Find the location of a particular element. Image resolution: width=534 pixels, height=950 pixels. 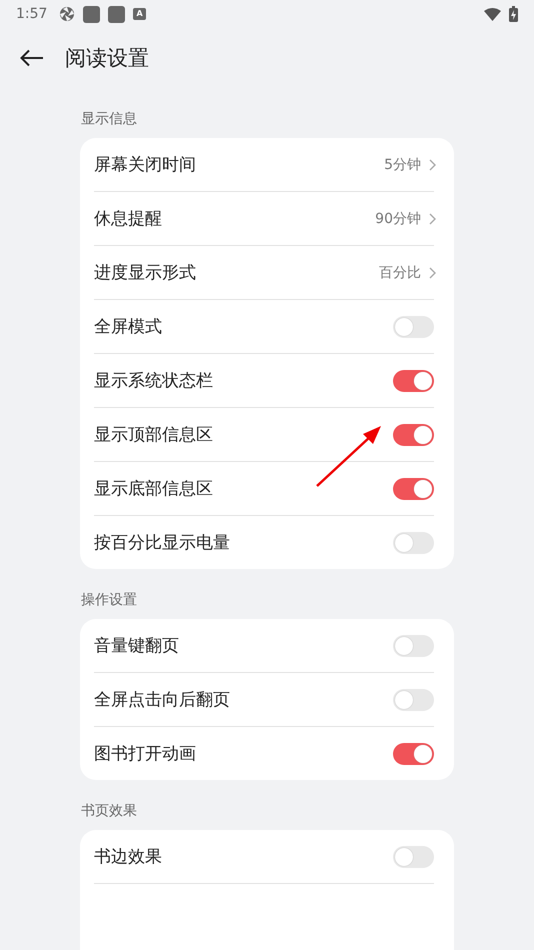

setting-label: 书边效果 is located at coordinates (128, 857).